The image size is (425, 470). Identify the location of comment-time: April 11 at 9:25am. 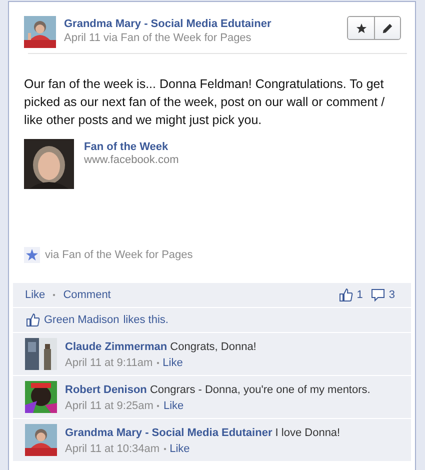
(109, 406).